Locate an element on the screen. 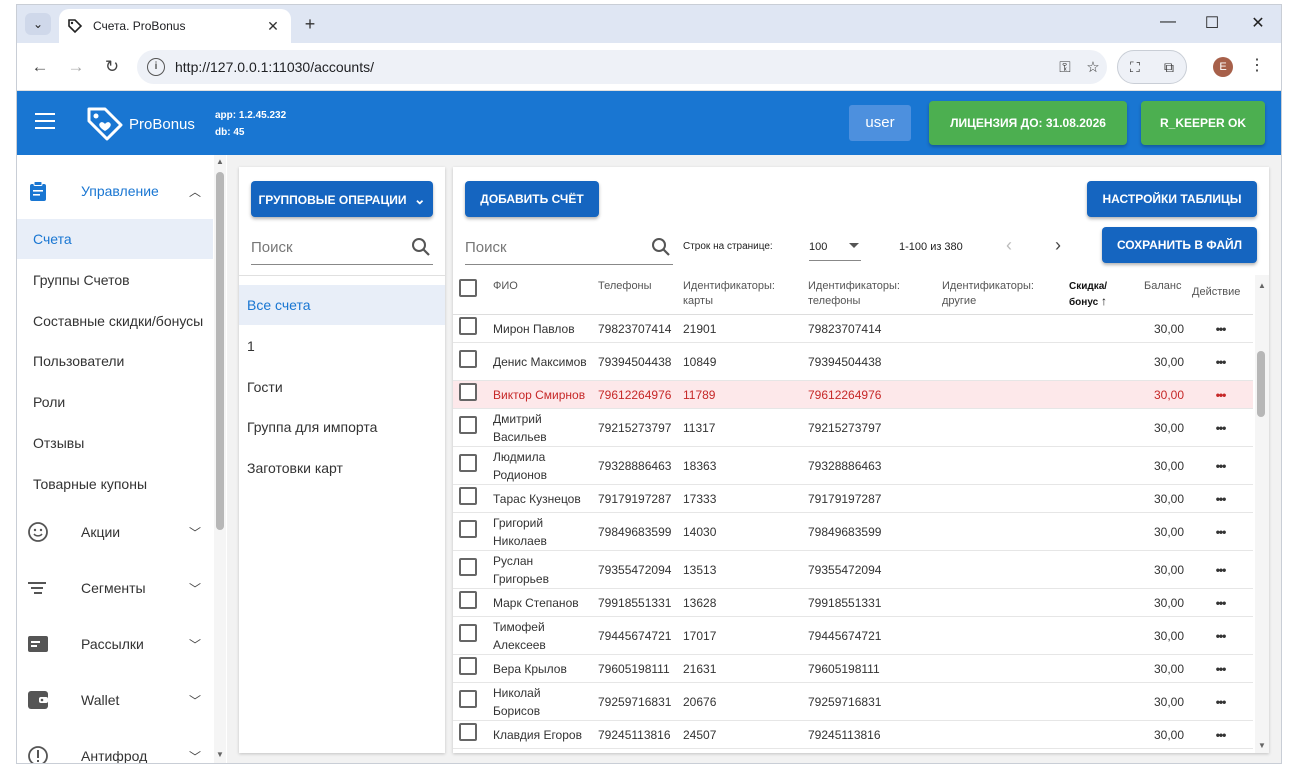 The height and width of the screenshot is (780, 1303). back-icon: ← is located at coordinates (40, 67).